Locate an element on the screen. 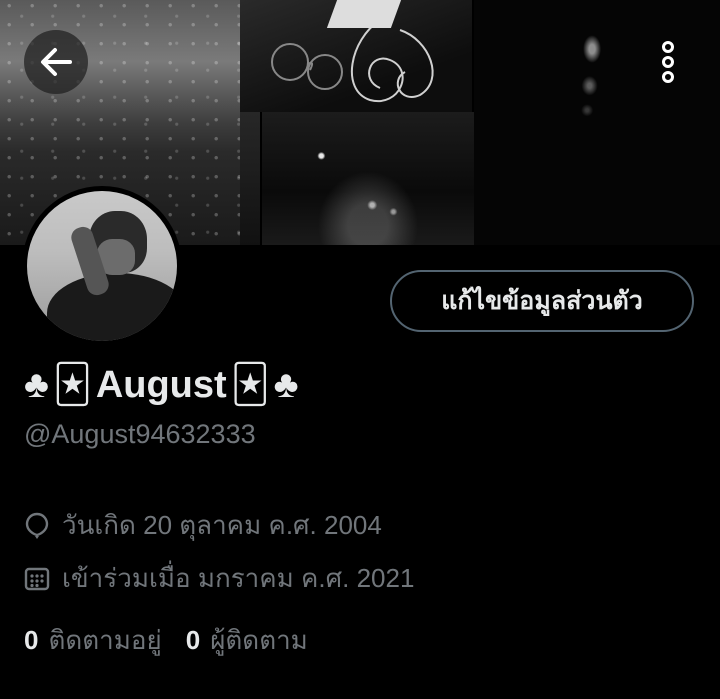  following-link: 0 ติดตามอยู่ is located at coordinates (93, 640).